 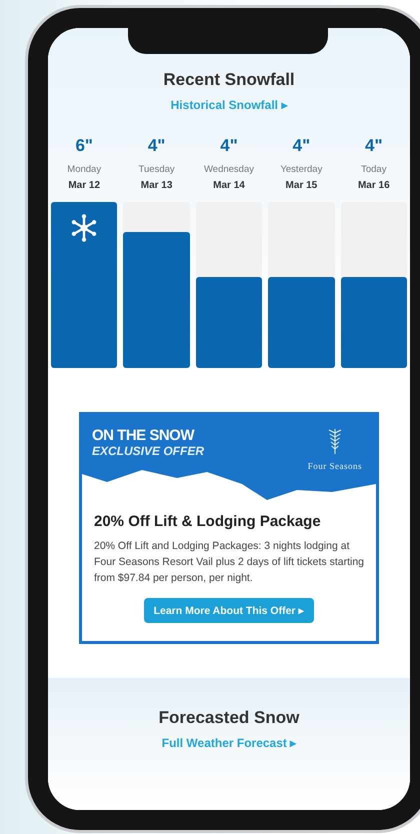 What do you see at coordinates (229, 743) in the screenshot?
I see `weather-forecast-link: Full Weather Forecast ▸` at bounding box center [229, 743].